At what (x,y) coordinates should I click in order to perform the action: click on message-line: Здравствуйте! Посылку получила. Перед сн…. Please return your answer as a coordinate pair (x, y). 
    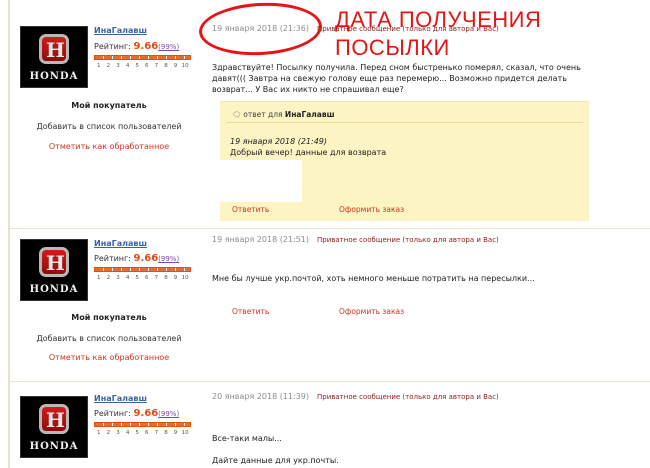
    Looking at the image, I should click on (396, 67).